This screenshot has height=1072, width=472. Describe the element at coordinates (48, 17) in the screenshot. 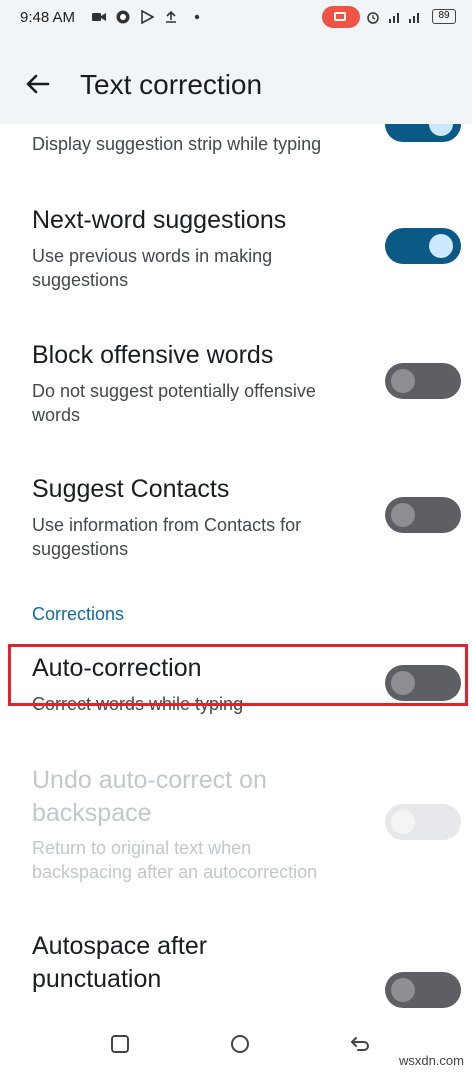

I see `status-time: 9:48 AM` at that location.